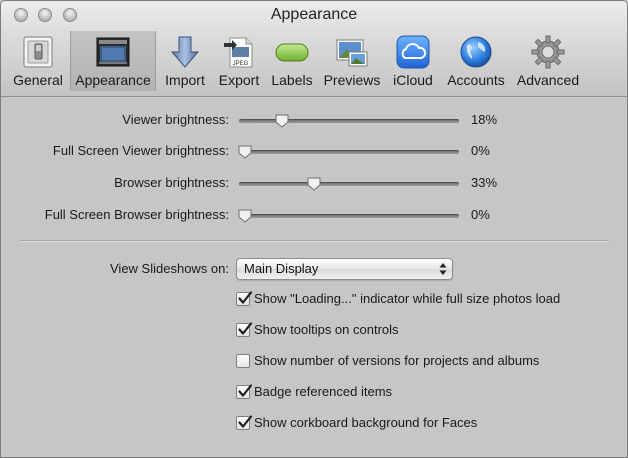 The height and width of the screenshot is (458, 628). I want to click on globe-icon, so click(476, 52).